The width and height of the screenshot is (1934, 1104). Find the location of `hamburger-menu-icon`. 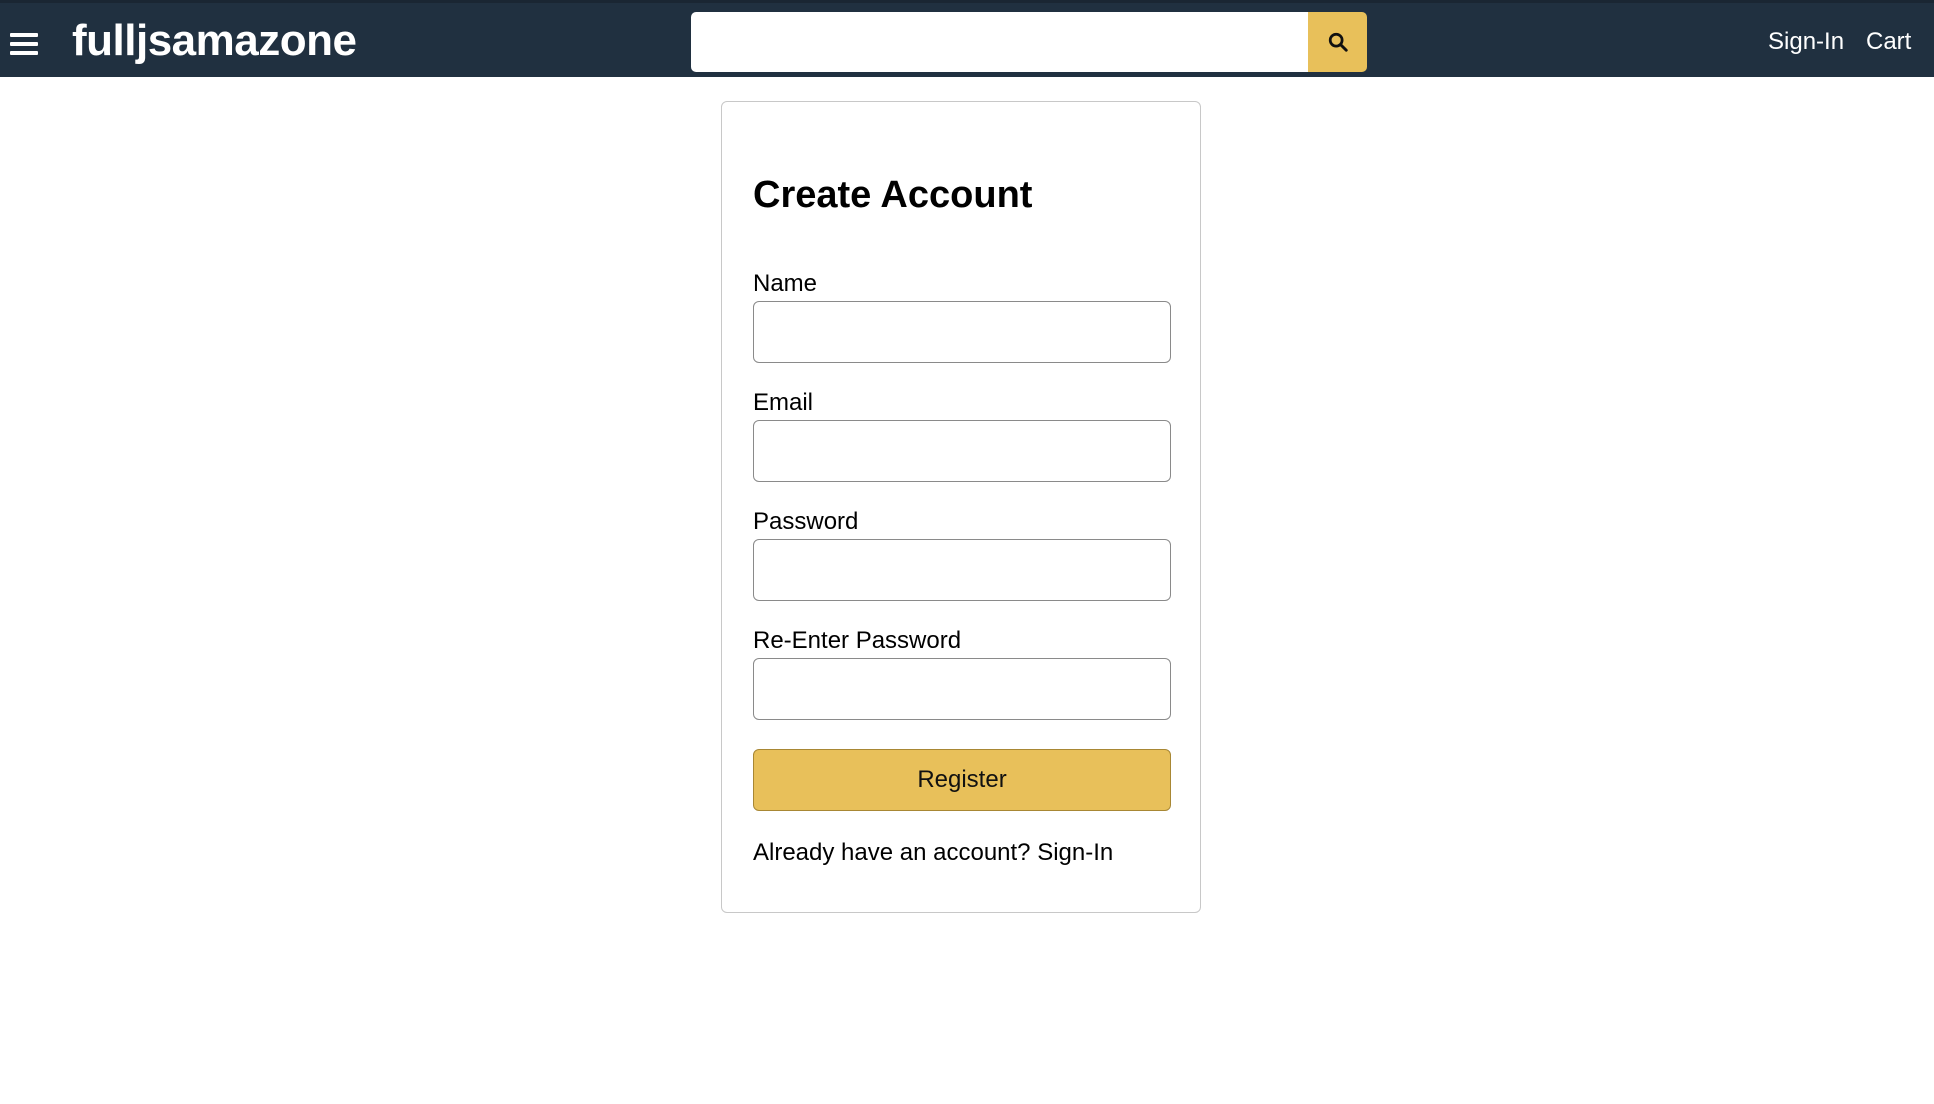

hamburger-menu-icon is located at coordinates (24, 44).